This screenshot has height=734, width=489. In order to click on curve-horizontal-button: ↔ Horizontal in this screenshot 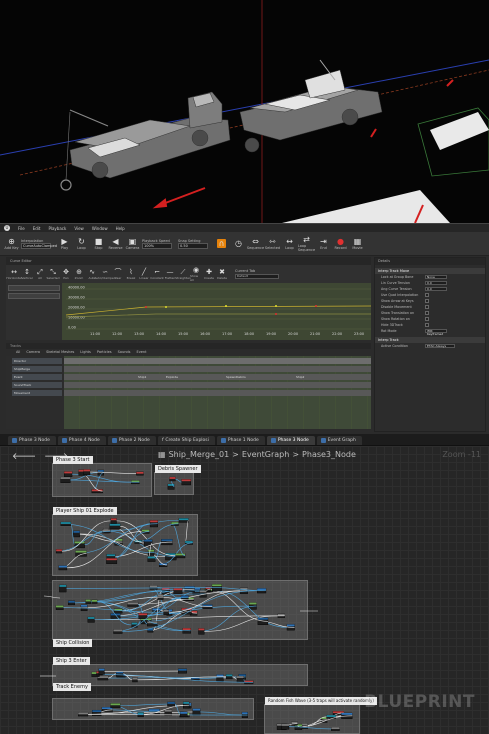, I will do `click(13, 274)`.